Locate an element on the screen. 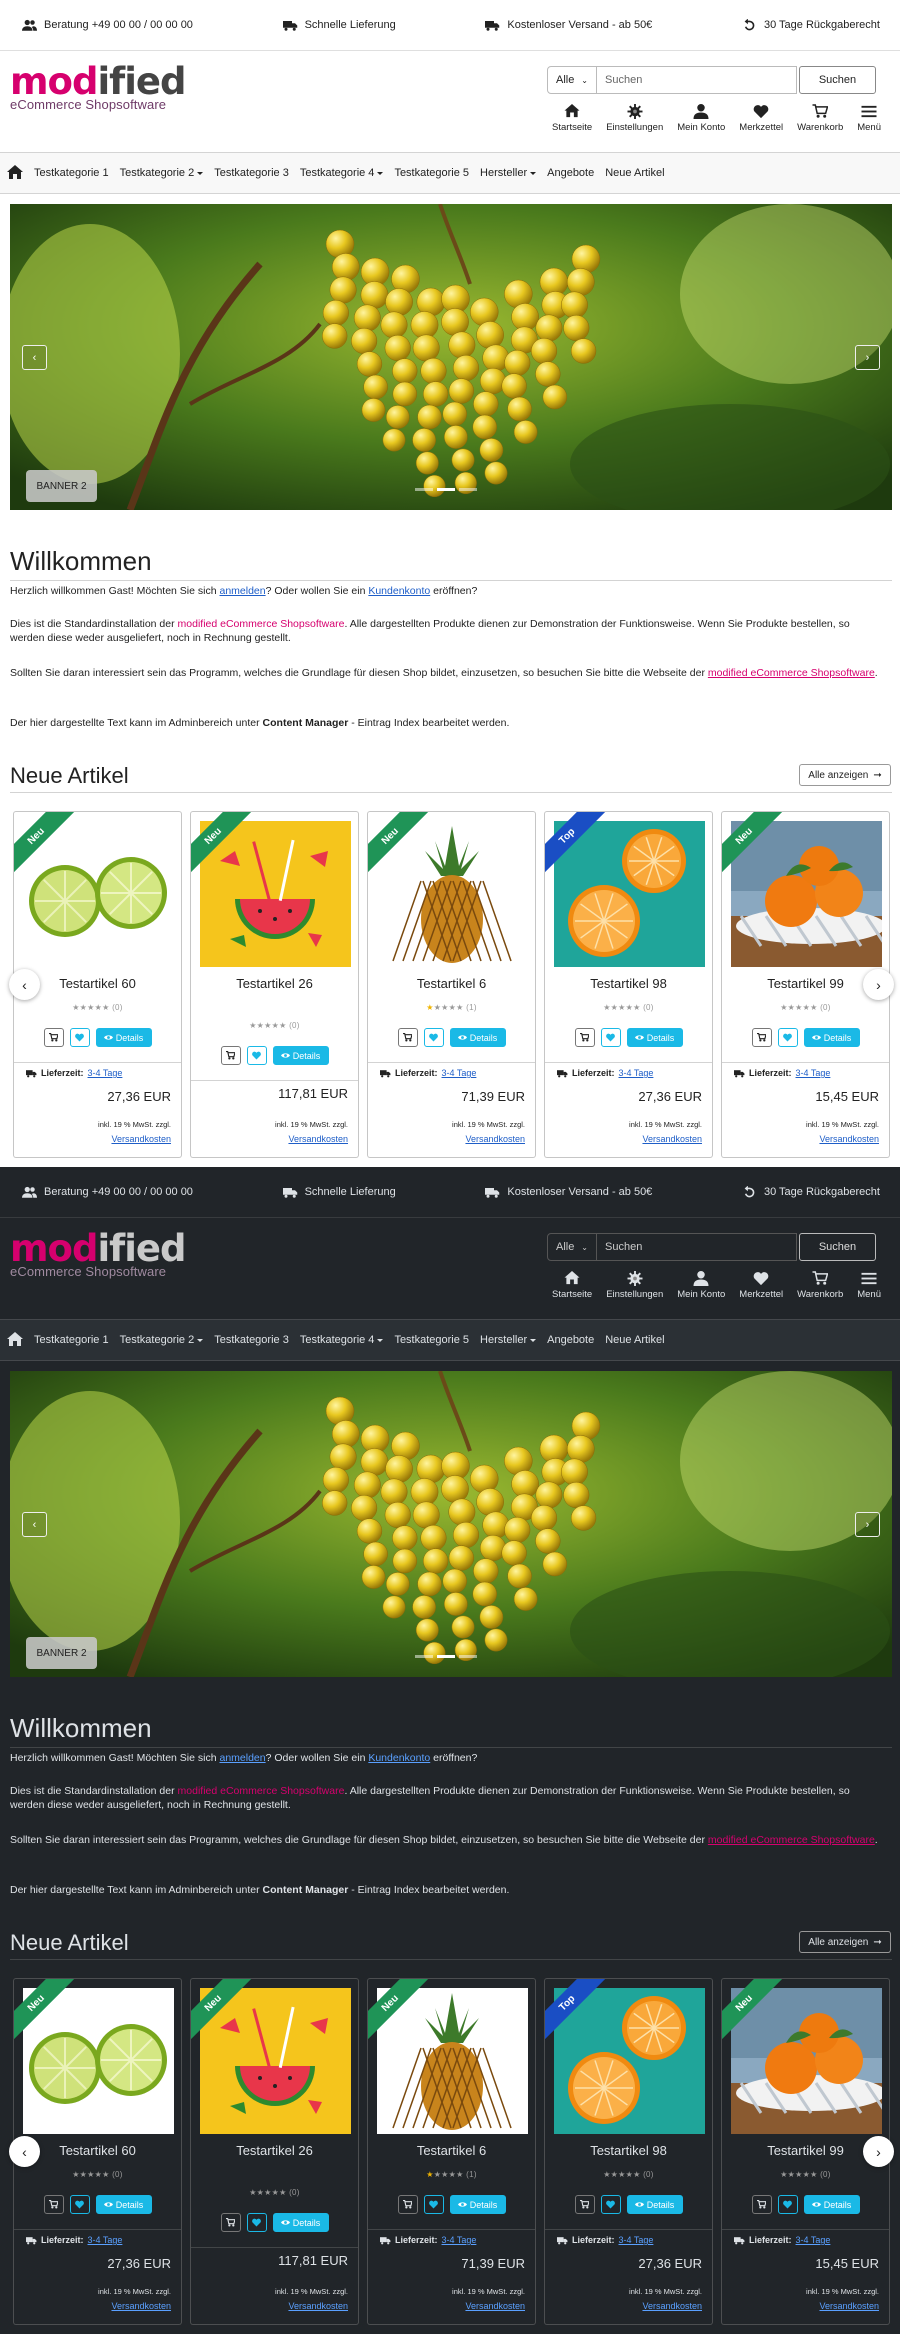 The height and width of the screenshot is (2335, 900). category-link: Angebote is located at coordinates (570, 1340).